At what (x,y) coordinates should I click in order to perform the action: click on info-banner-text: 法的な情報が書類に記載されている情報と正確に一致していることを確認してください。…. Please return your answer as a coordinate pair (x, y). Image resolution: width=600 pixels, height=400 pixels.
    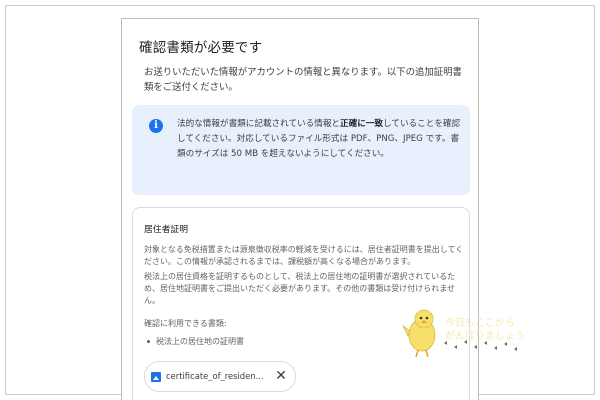
    Looking at the image, I should click on (321, 139).